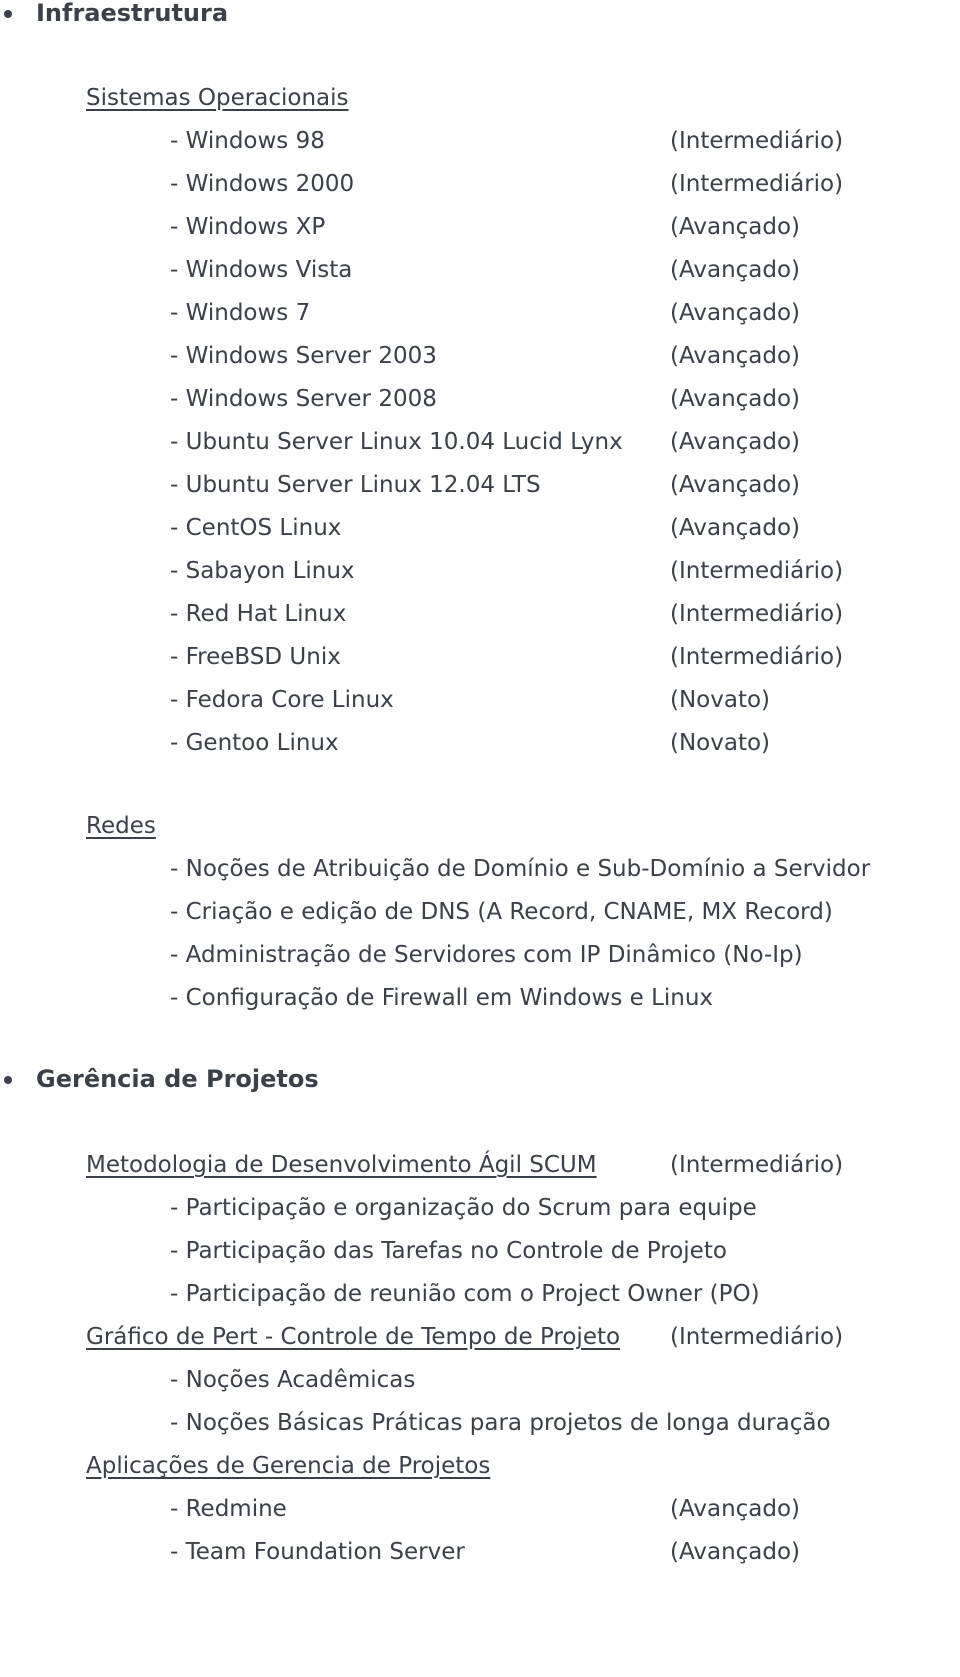 This screenshot has width=960, height=1677. What do you see at coordinates (248, 227) in the screenshot?
I see `os-item-name: - Windows XP` at bounding box center [248, 227].